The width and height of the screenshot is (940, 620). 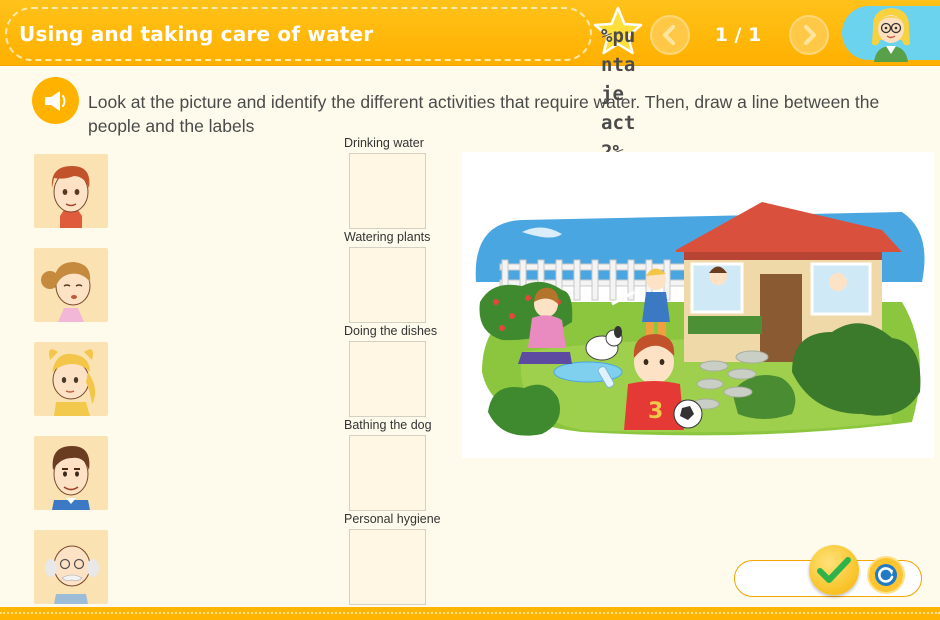 What do you see at coordinates (470, 613) in the screenshot?
I see `footer-bar` at bounding box center [470, 613].